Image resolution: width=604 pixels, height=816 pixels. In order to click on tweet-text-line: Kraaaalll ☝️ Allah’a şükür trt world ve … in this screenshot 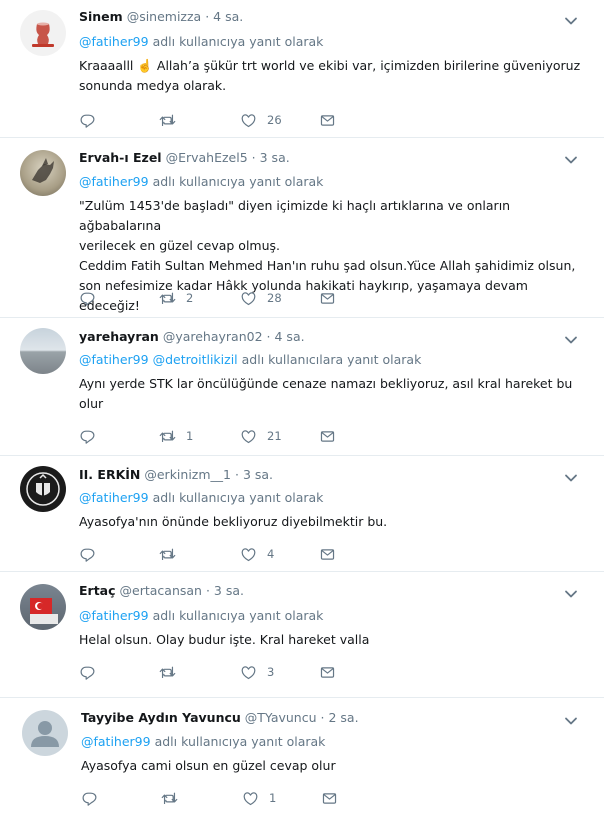, I will do `click(330, 65)`.